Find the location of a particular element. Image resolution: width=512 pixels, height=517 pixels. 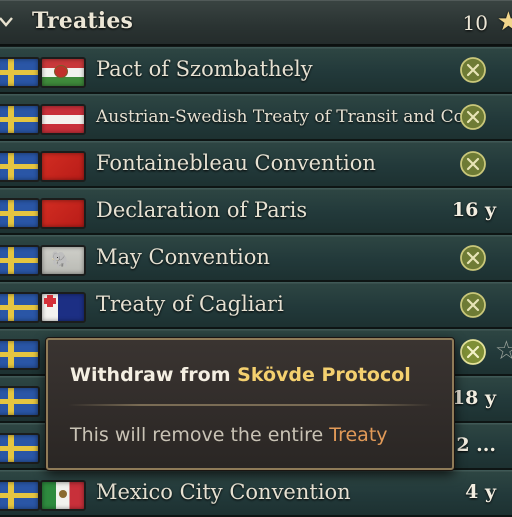

tooltip-treaty-link: Treaty is located at coordinates (358, 435).